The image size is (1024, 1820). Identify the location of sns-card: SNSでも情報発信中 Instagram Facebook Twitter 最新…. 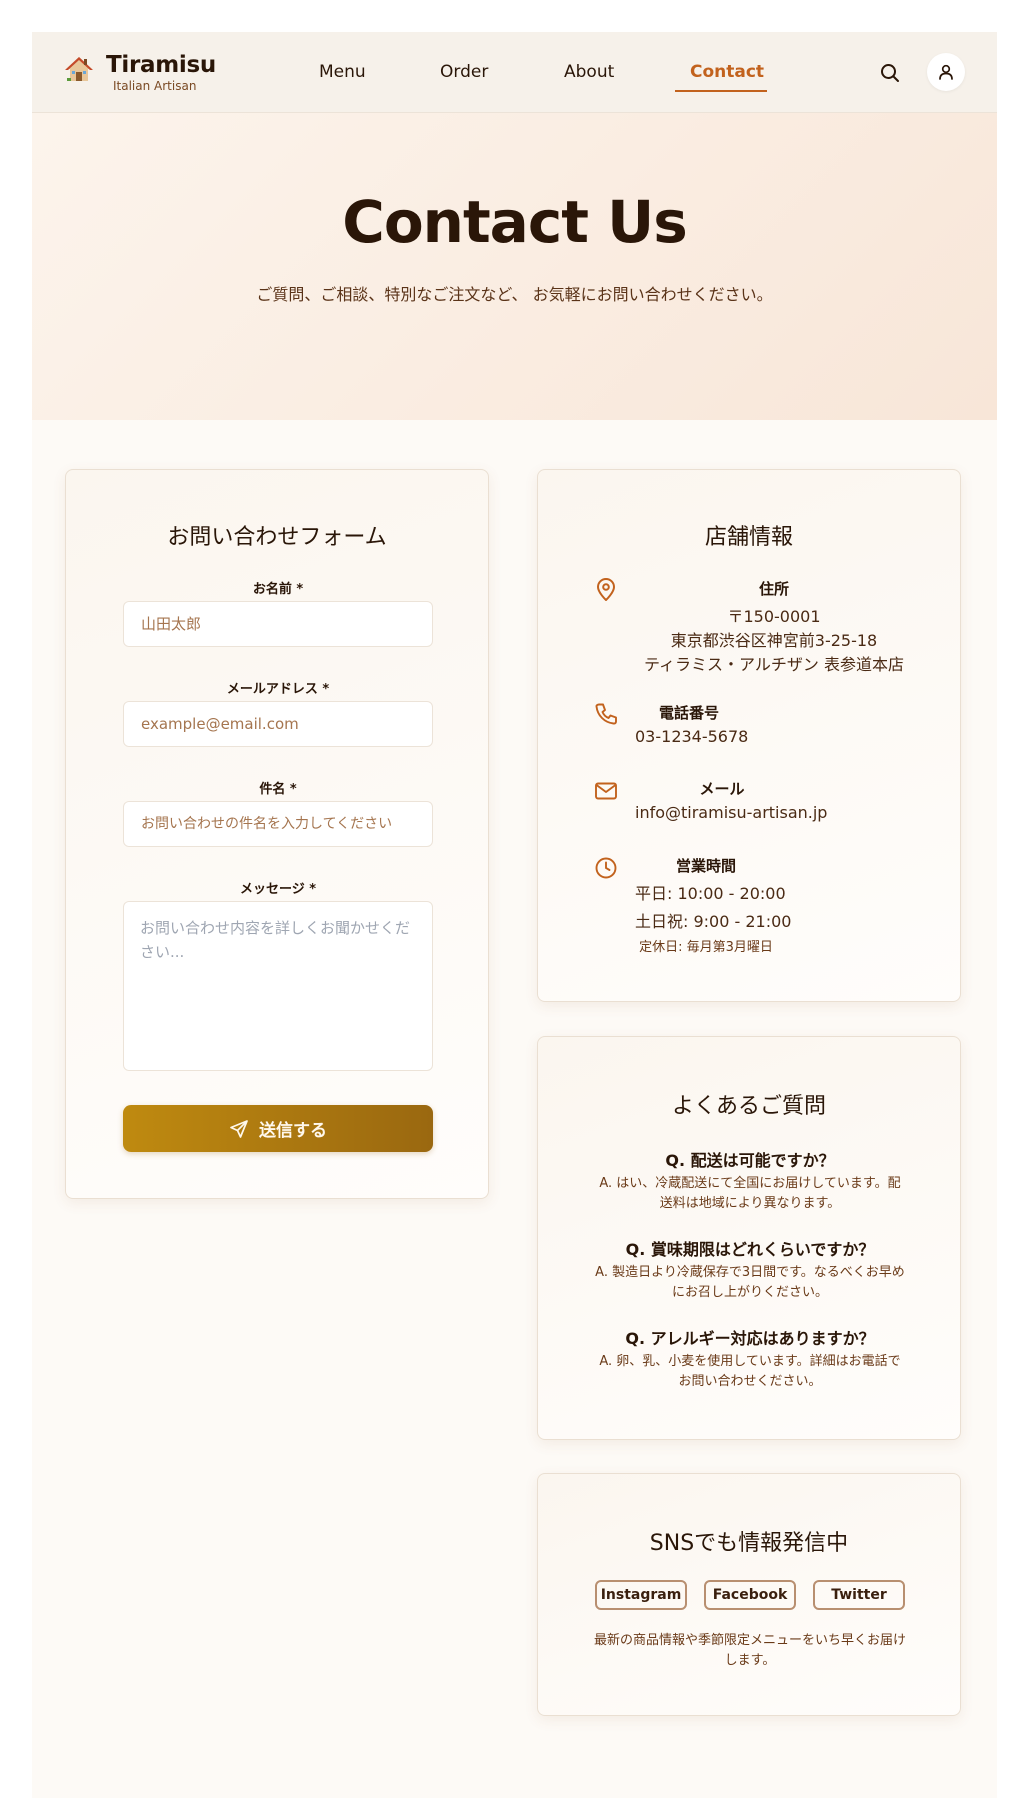
(749, 1594).